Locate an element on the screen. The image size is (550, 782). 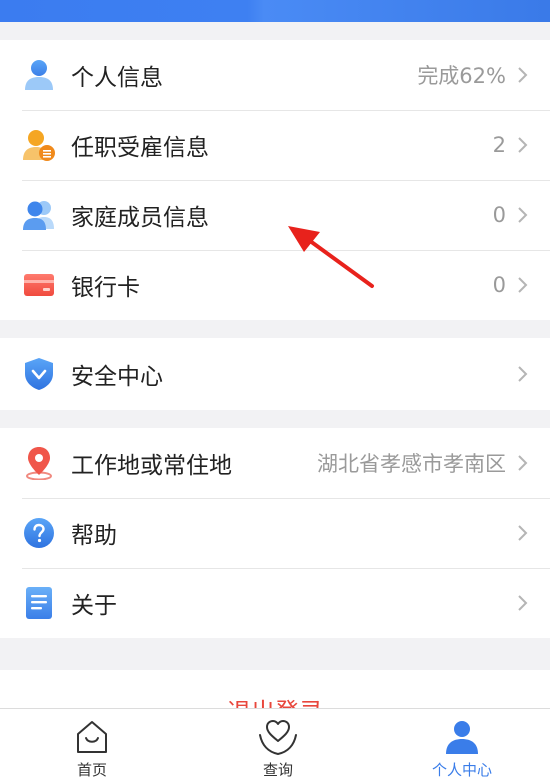
menu-item-about: 关于 is located at coordinates (275, 603).